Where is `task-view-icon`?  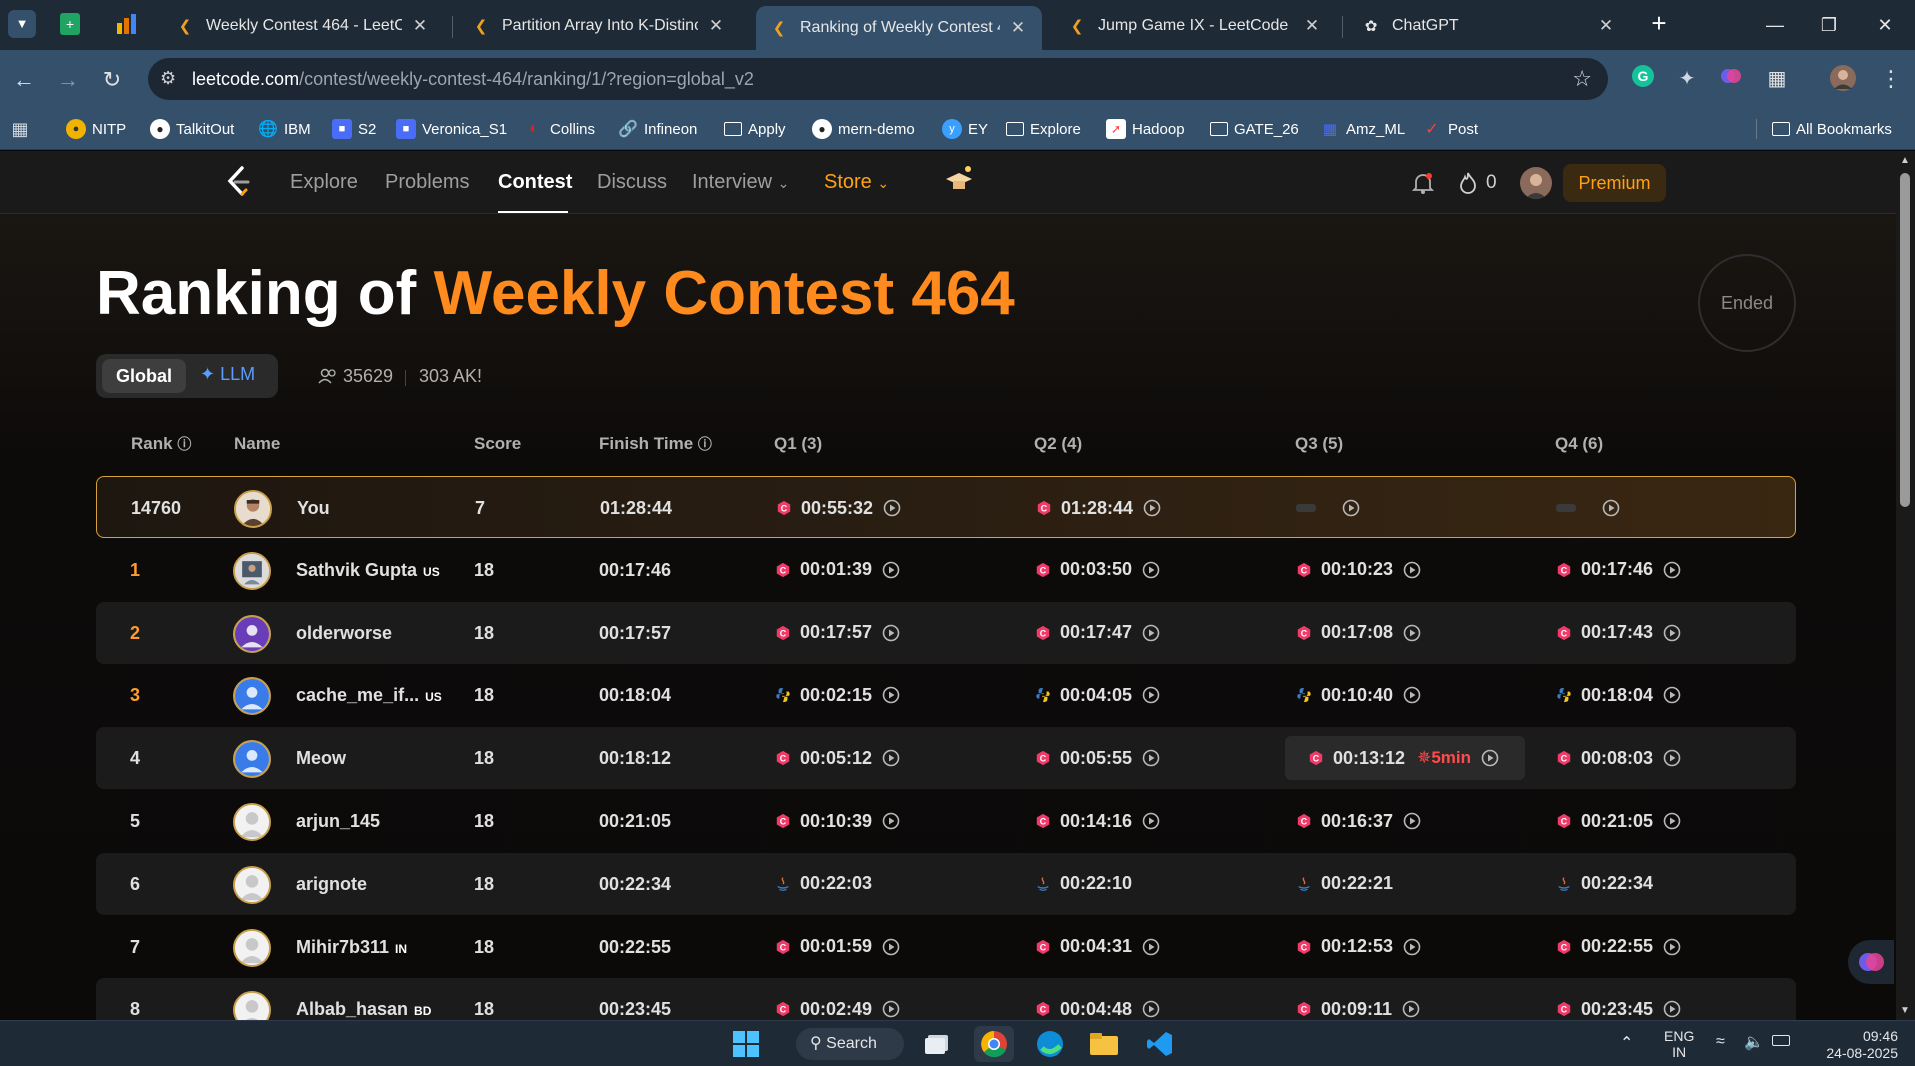 task-view-icon is located at coordinates (938, 1044).